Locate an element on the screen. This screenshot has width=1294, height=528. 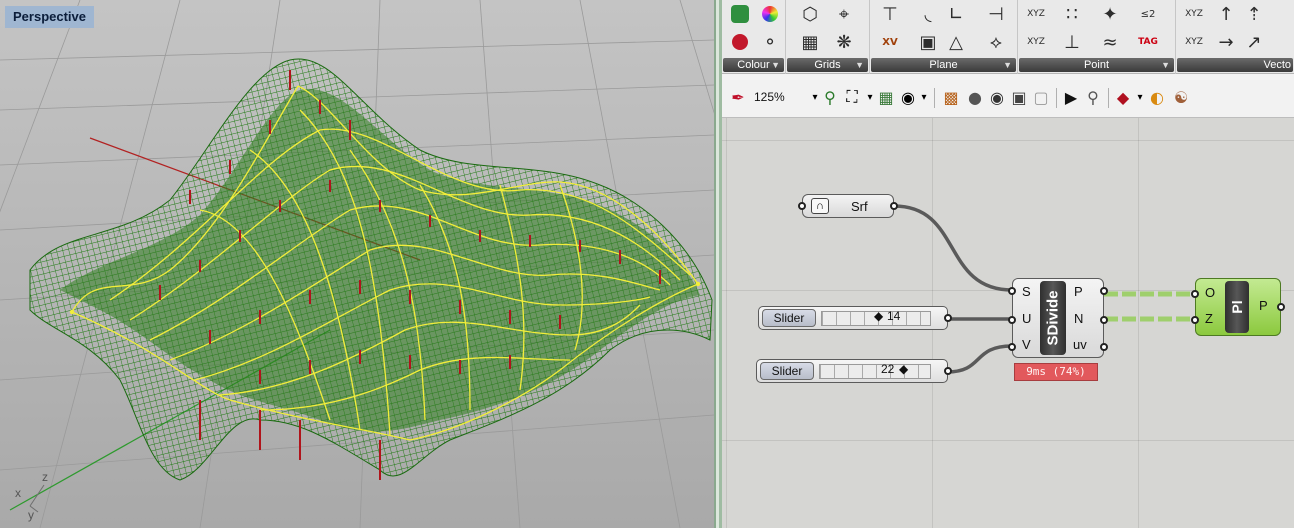
grid-radial-icon: ❋ is located at coordinates (844, 42).